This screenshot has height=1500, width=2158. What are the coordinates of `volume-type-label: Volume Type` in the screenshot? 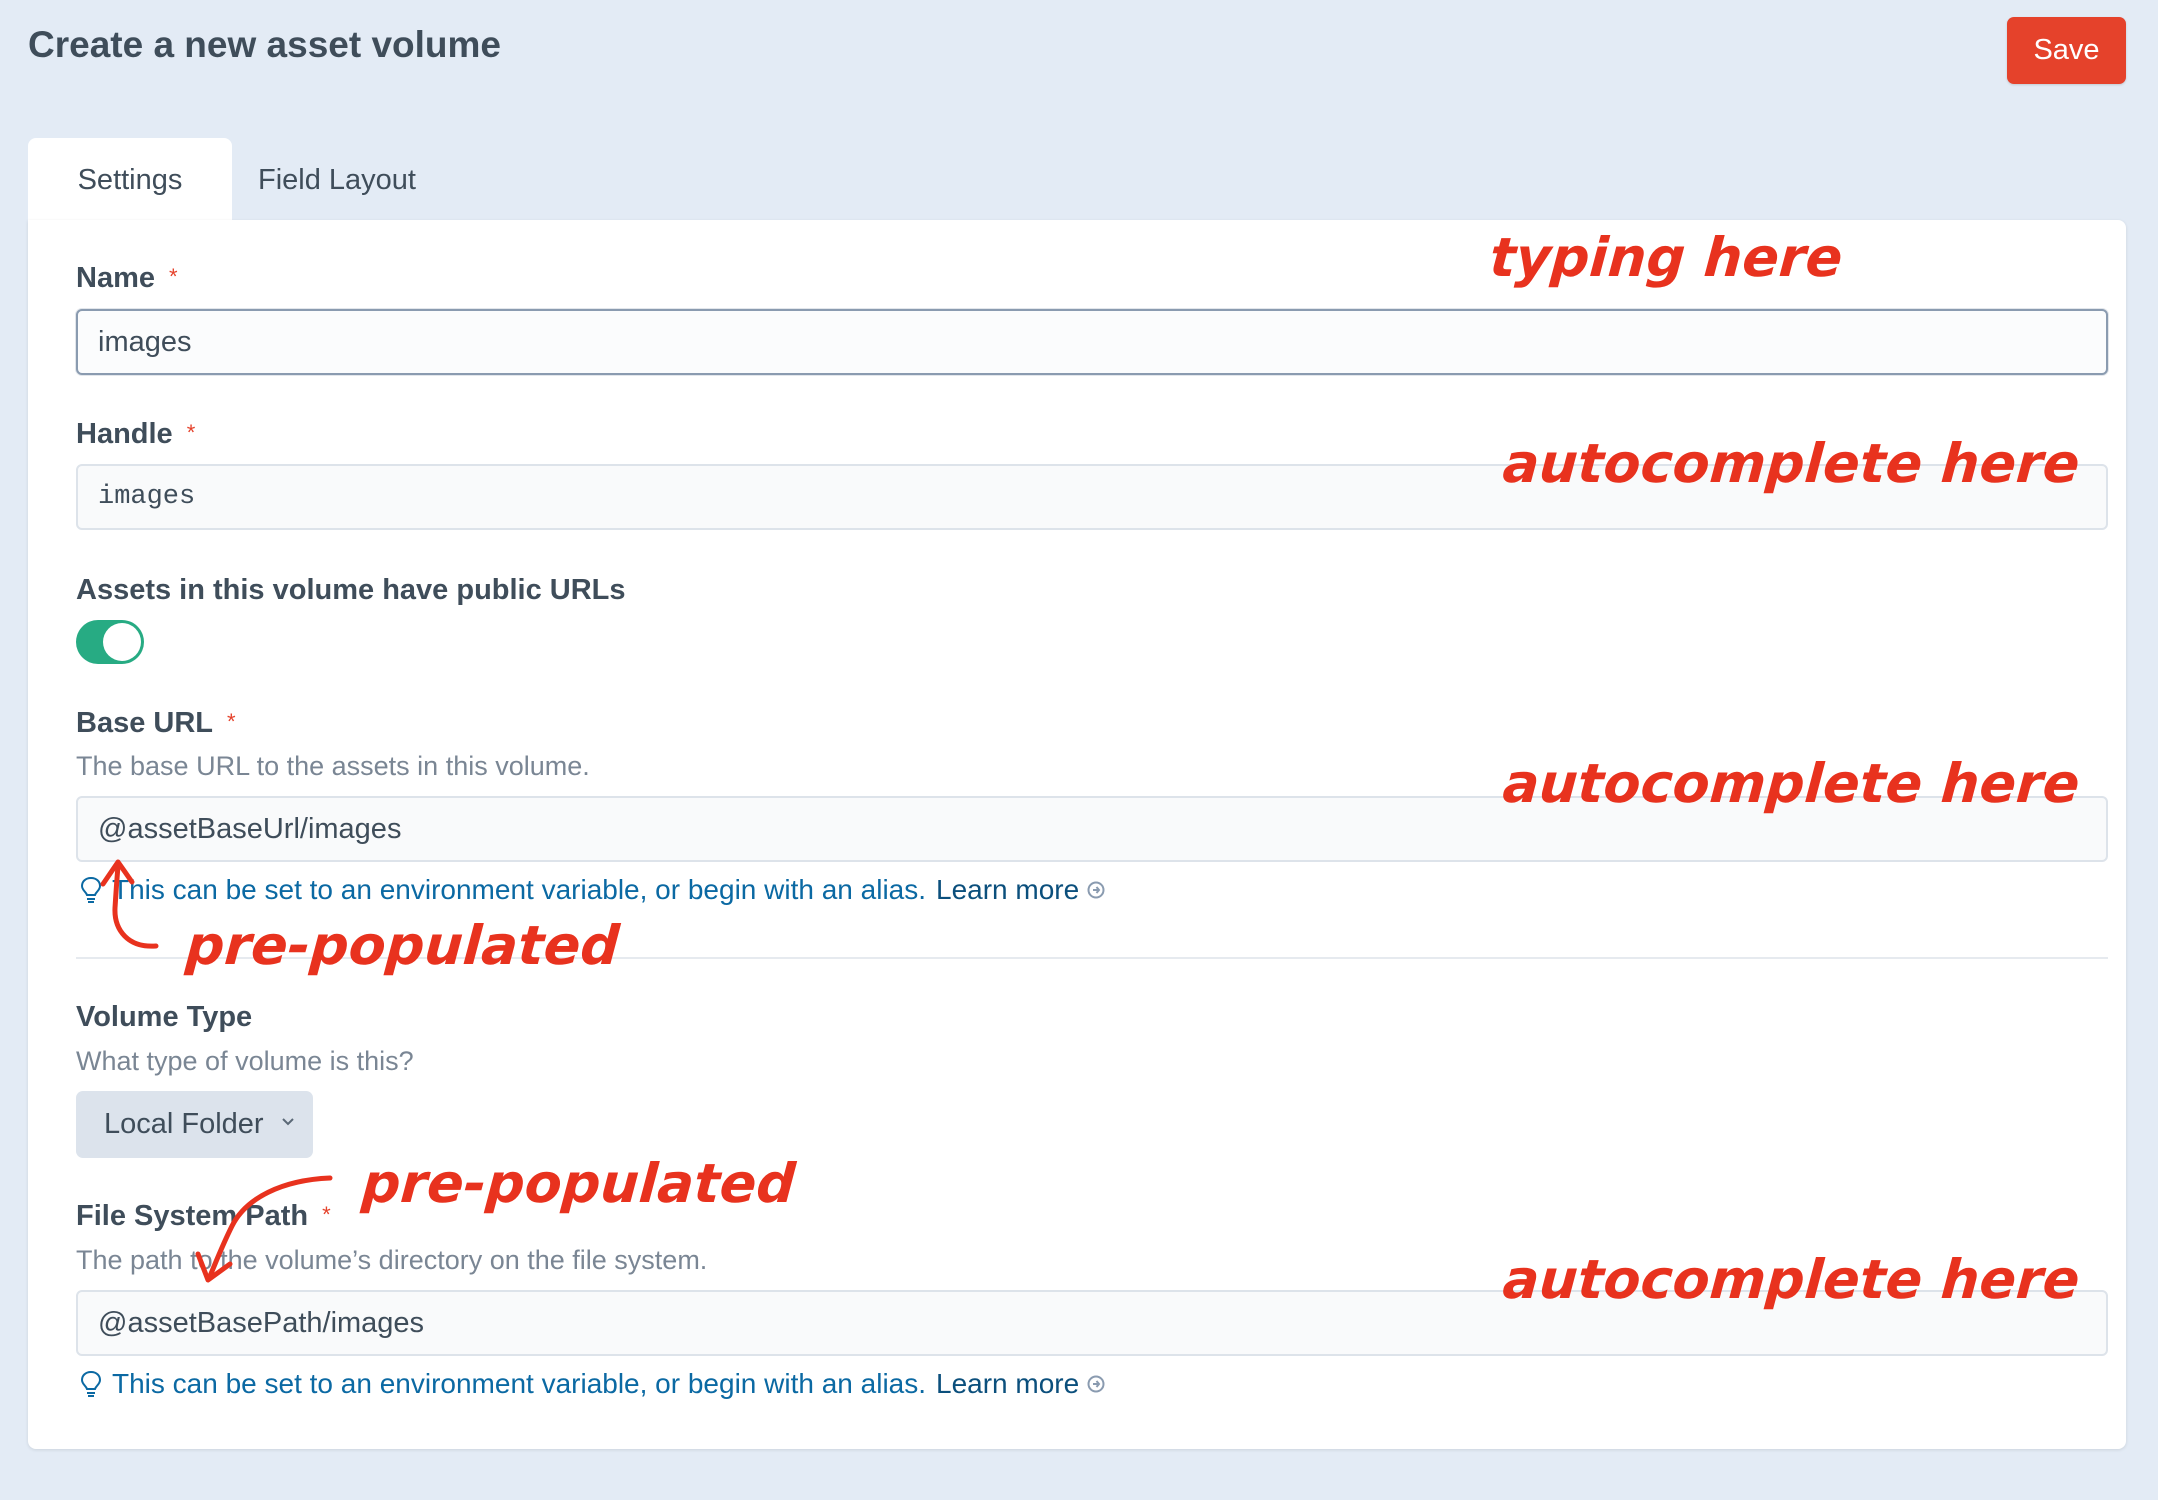 It's located at (164, 1017).